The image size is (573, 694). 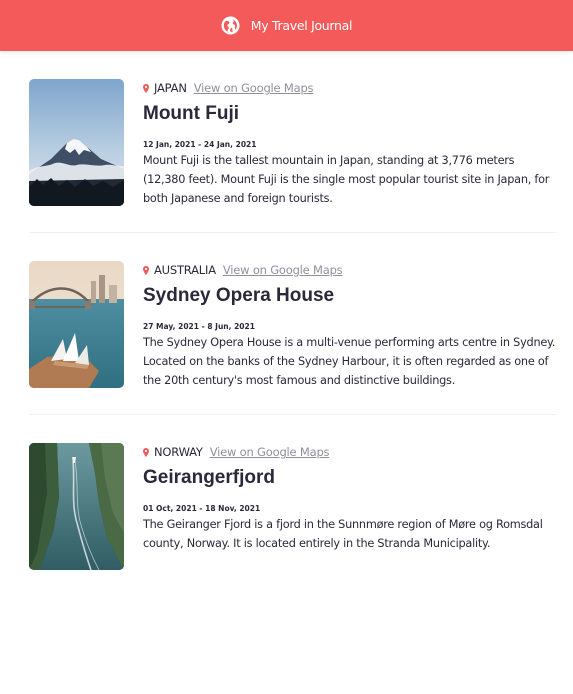 What do you see at coordinates (199, 326) in the screenshot?
I see `entry-dates: 27 May, 2021 - 8 Jun, 2021` at bounding box center [199, 326].